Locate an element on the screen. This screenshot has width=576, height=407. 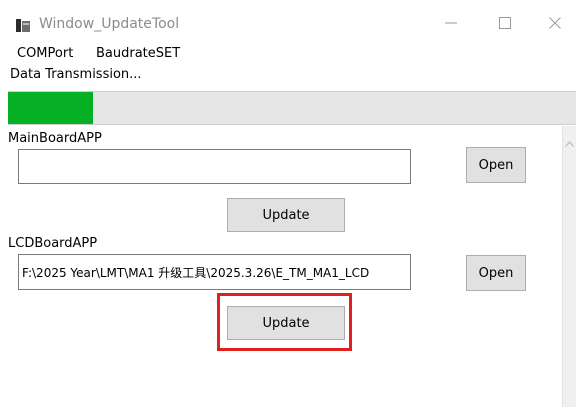
menu-item-baudrate-set: BaudrateSET is located at coordinates (138, 53).